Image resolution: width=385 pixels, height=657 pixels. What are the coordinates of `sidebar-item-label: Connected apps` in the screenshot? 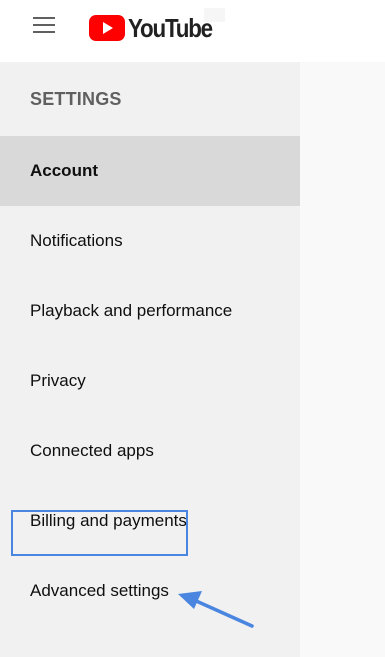 It's located at (92, 450).